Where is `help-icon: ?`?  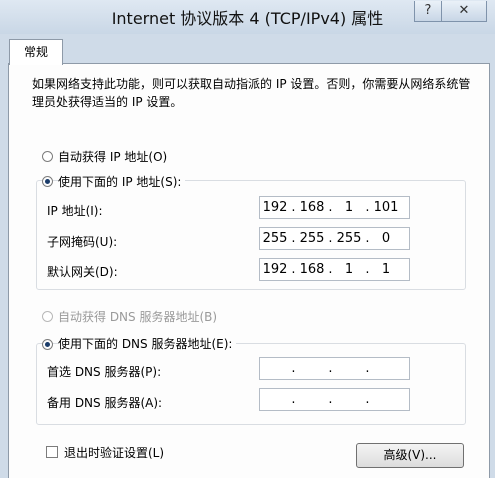
help-icon: ? is located at coordinates (428, 10).